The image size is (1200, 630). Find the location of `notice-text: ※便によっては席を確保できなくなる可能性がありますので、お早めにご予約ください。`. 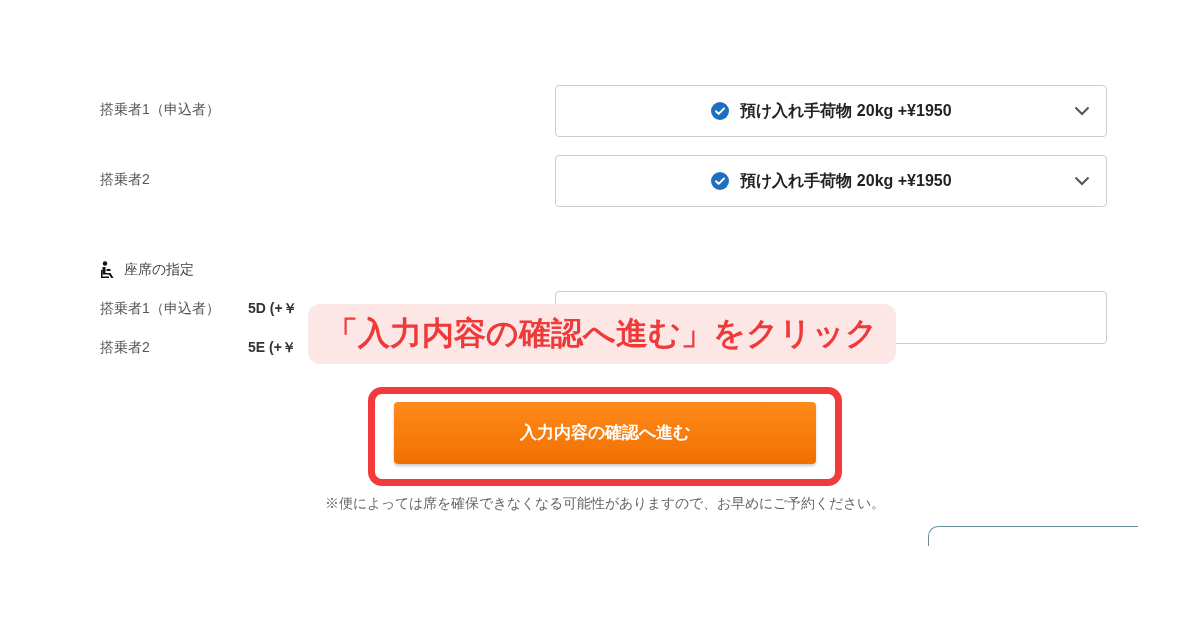

notice-text: ※便によっては席を確保できなくなる可能性がありますので、お早めにご予約ください。 is located at coordinates (604, 504).